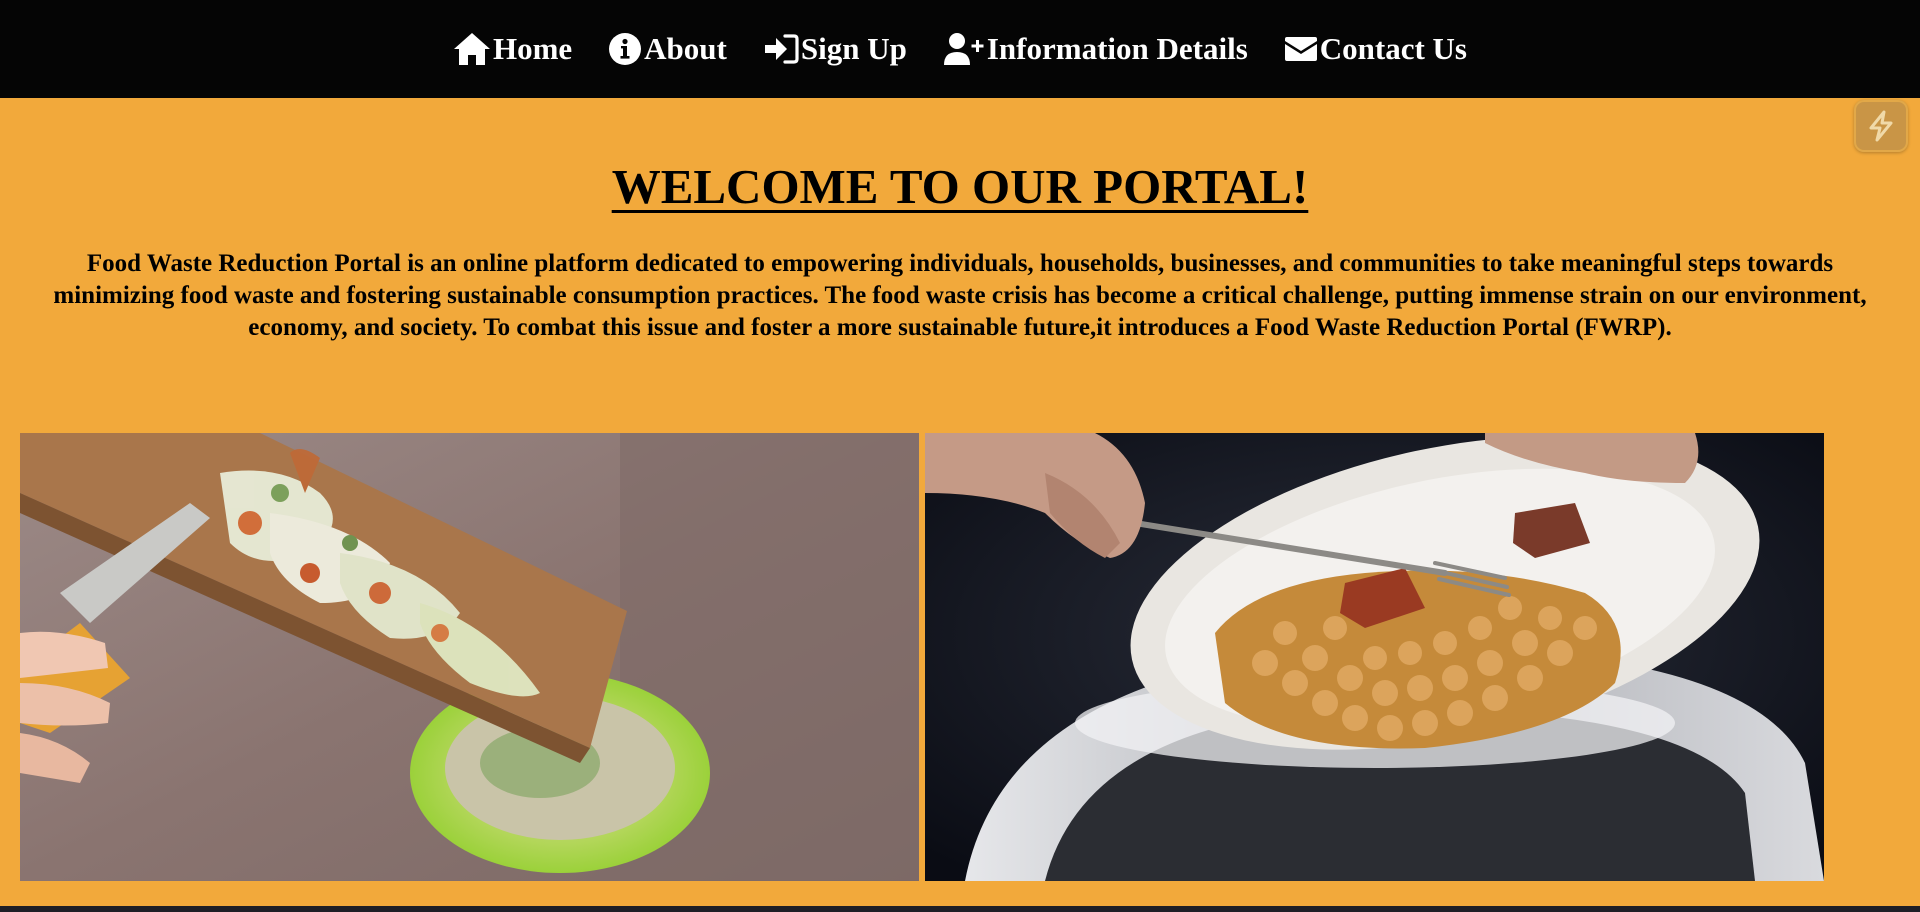  Describe the element at coordinates (471, 49) in the screenshot. I see `home-icon` at that location.